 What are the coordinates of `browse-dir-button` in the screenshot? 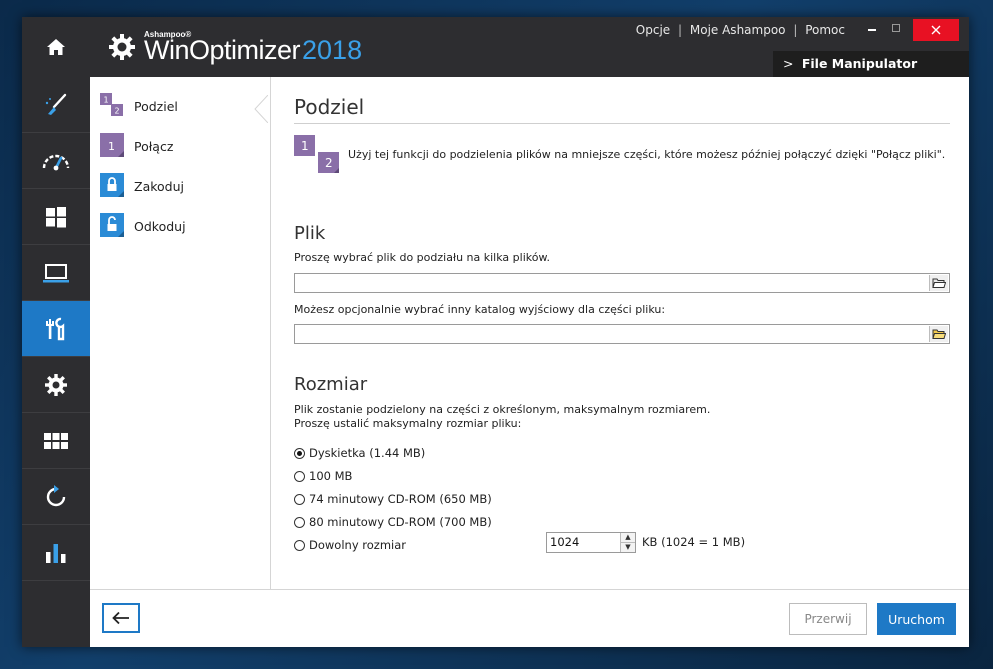 It's located at (938, 334).